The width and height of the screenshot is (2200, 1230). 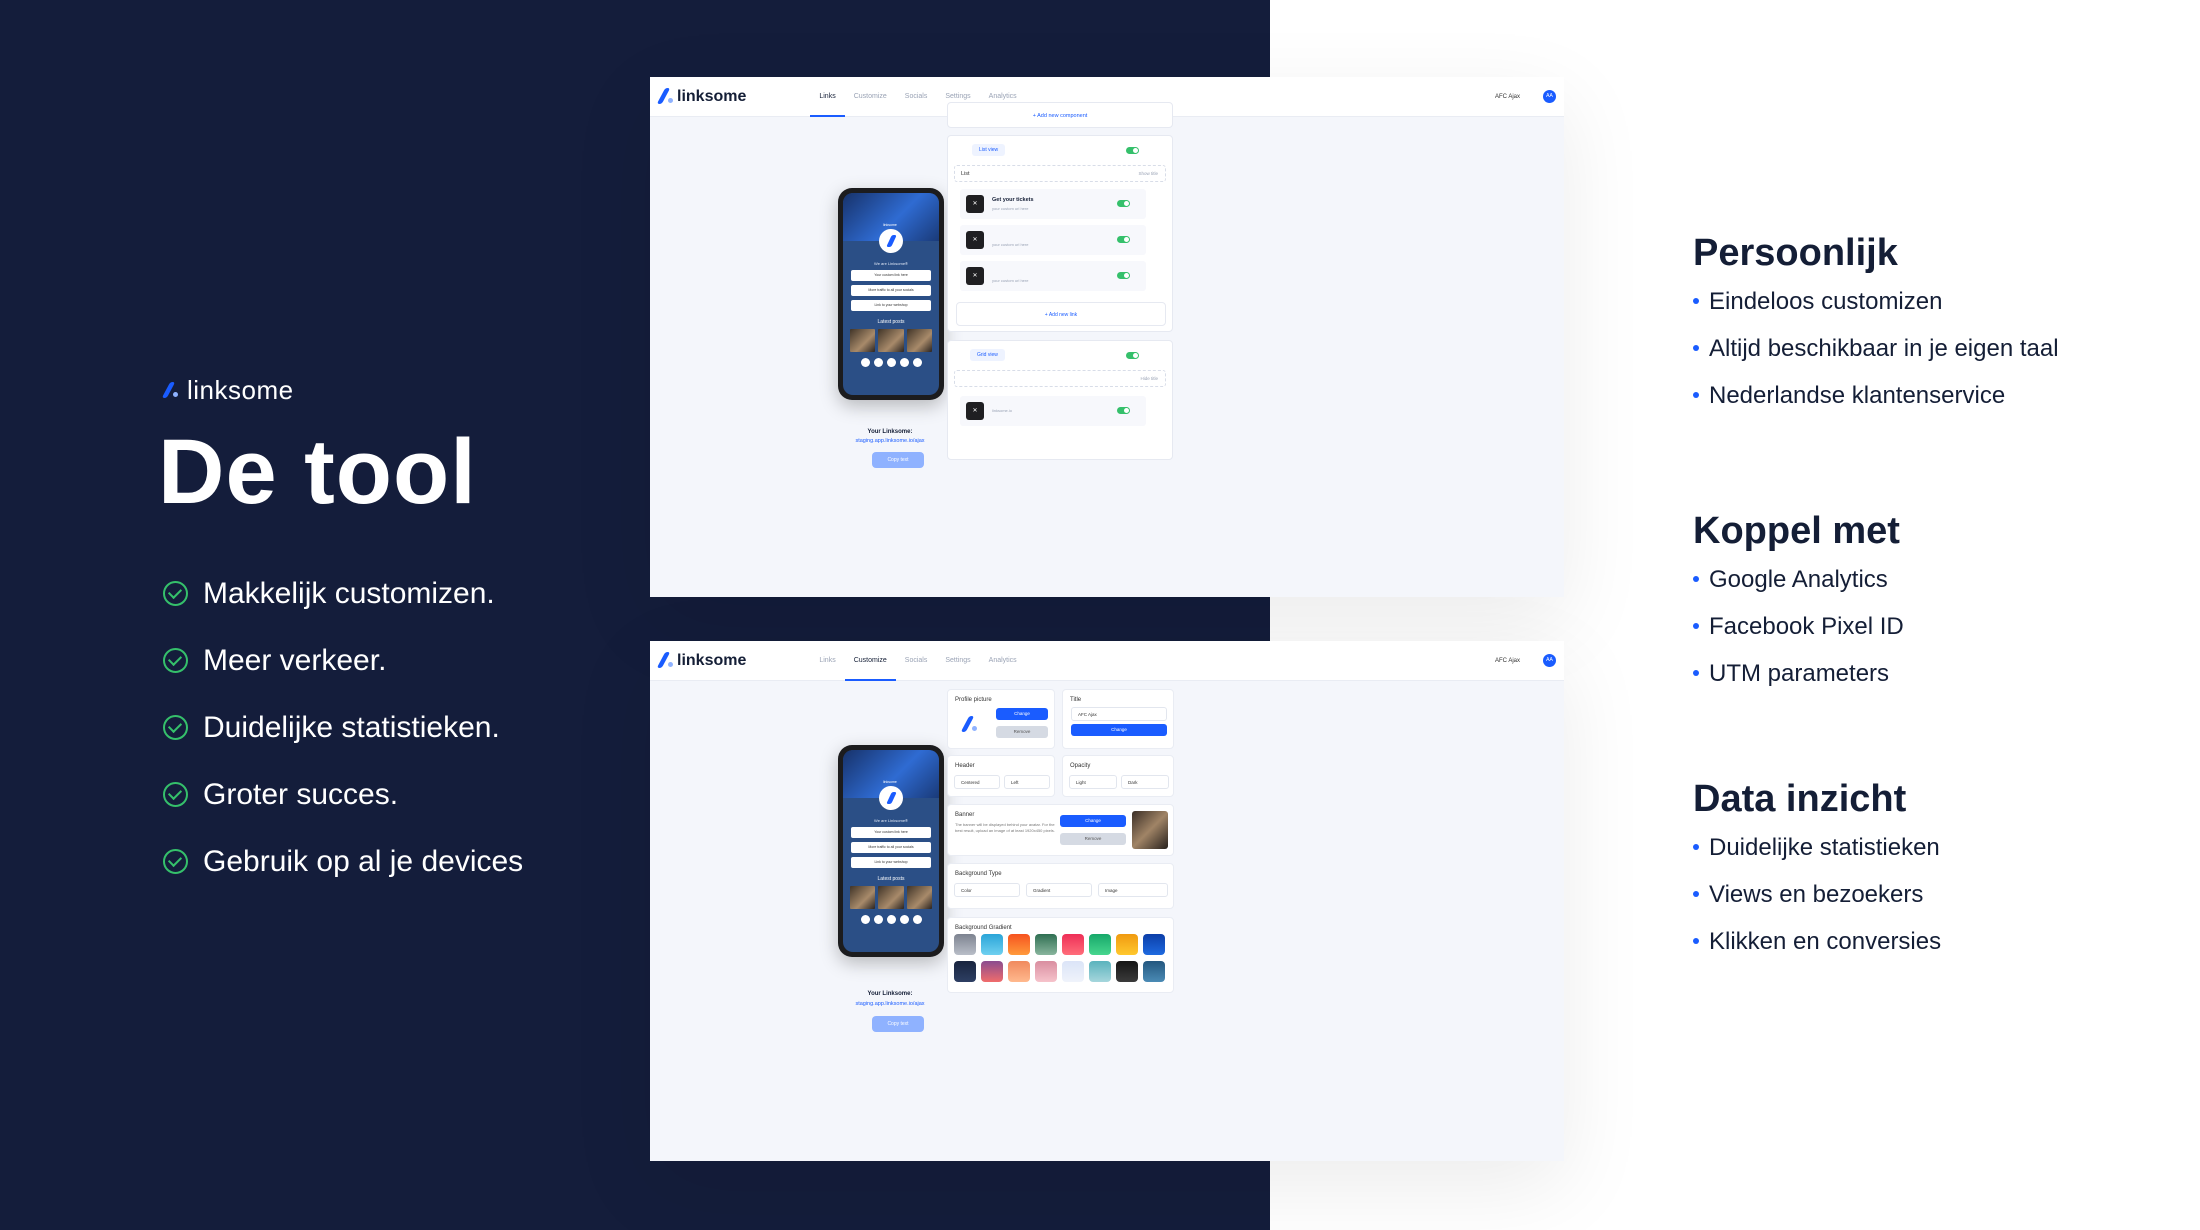 I want to click on list-item: ✕ Get your tickets your custom url here, so click(x=1053, y=204).